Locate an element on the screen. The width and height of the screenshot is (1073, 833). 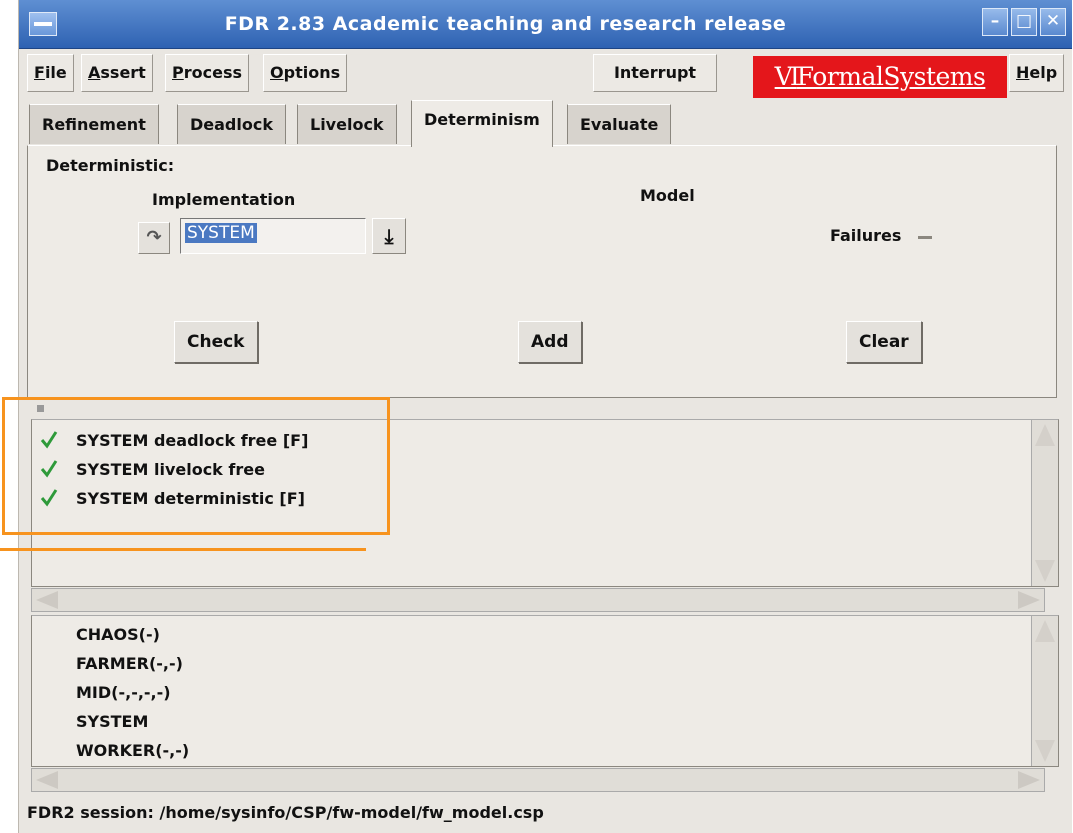
clear-button: Clear is located at coordinates (884, 342).